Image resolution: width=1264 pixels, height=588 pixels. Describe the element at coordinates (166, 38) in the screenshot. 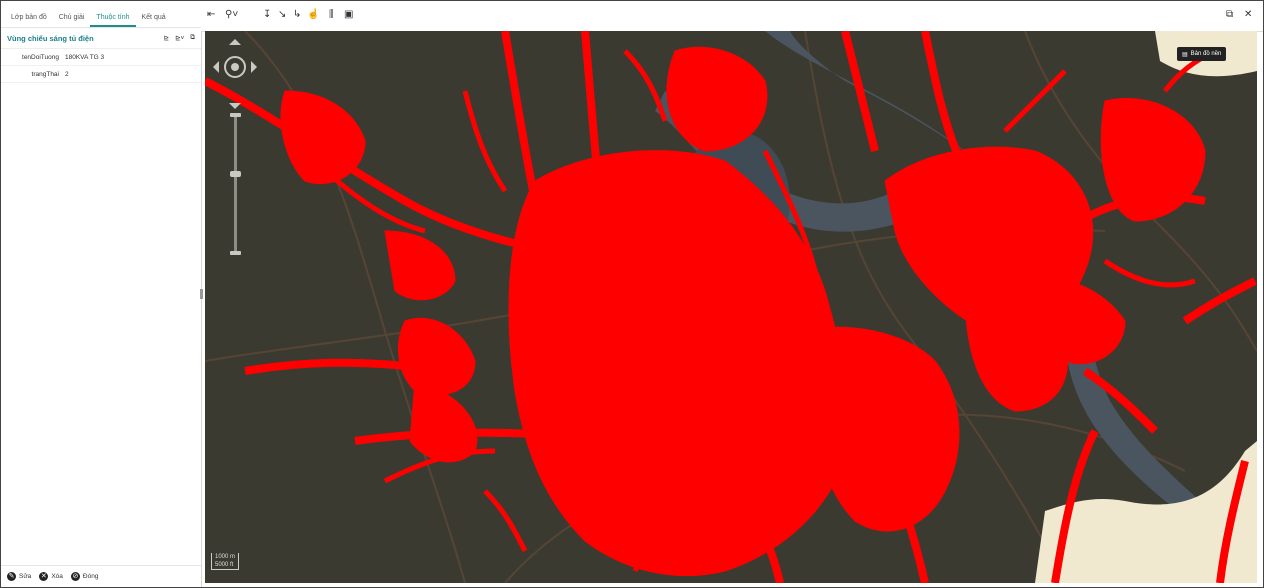

I see `zoom-to-feature-icon: ⊵` at that location.